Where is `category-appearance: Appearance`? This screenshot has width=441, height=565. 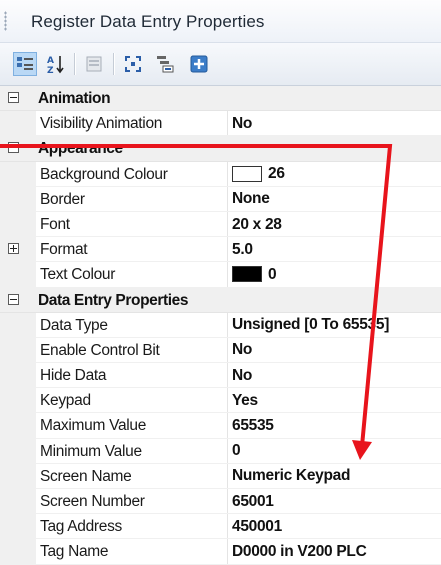
category-appearance: Appearance is located at coordinates (220, 149).